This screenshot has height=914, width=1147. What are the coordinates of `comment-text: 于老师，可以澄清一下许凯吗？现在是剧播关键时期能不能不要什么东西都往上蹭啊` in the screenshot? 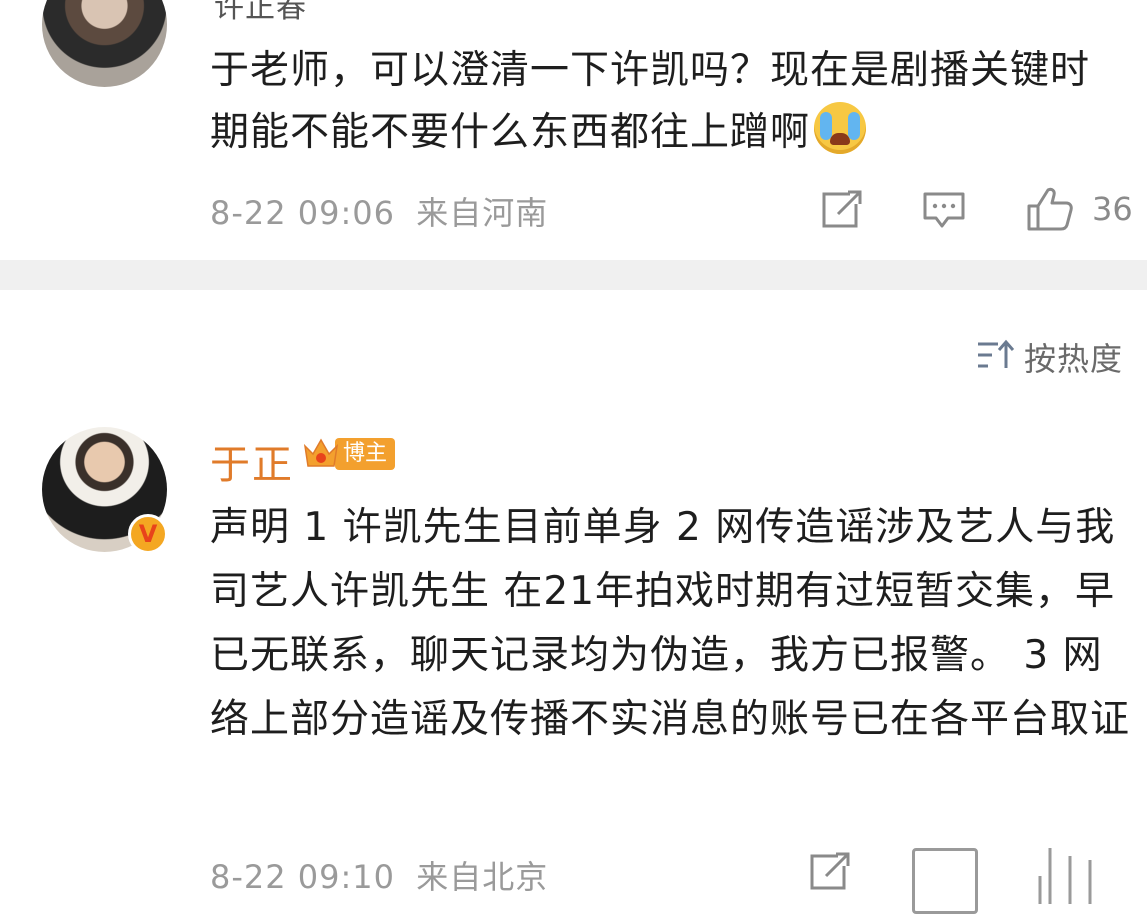 It's located at (660, 102).